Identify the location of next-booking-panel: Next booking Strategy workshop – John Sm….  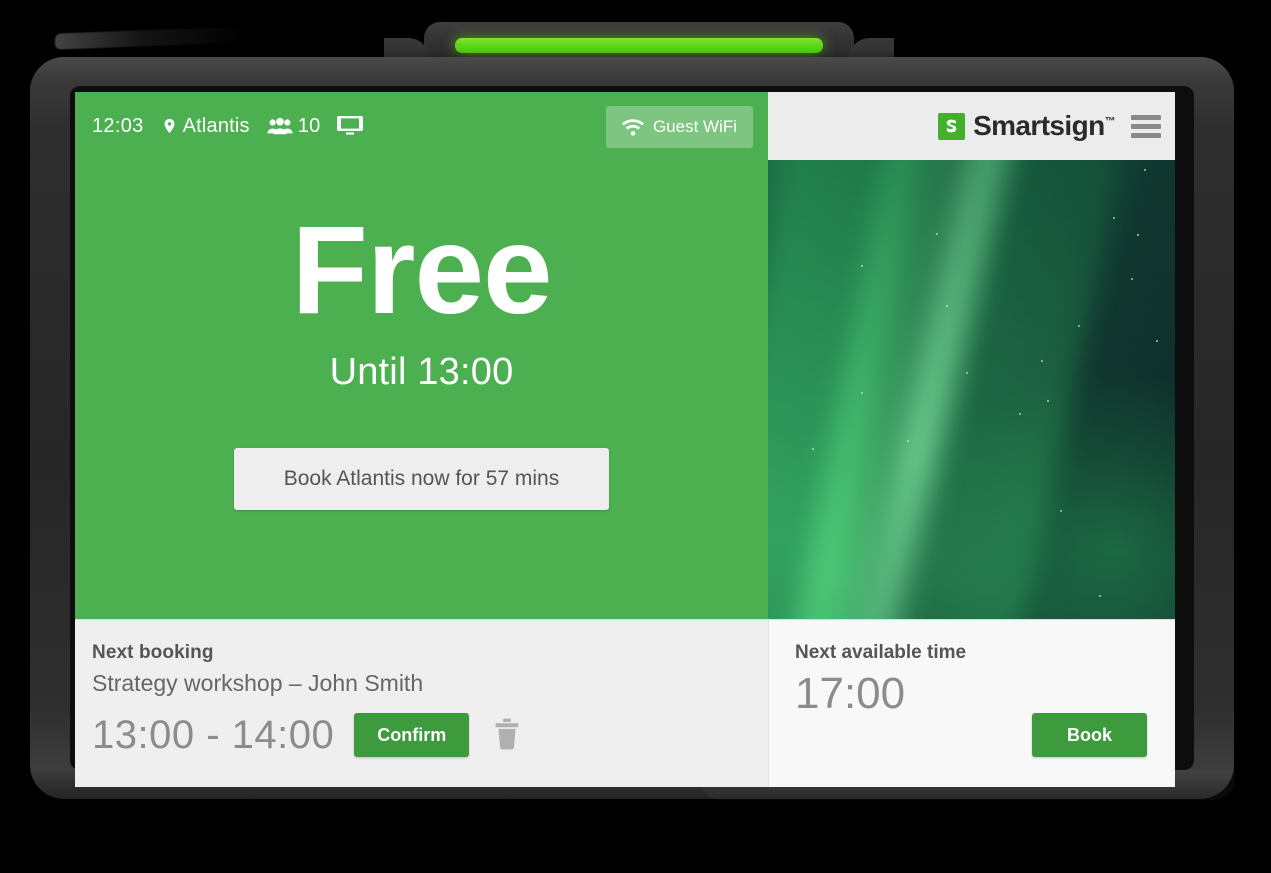
(421, 703).